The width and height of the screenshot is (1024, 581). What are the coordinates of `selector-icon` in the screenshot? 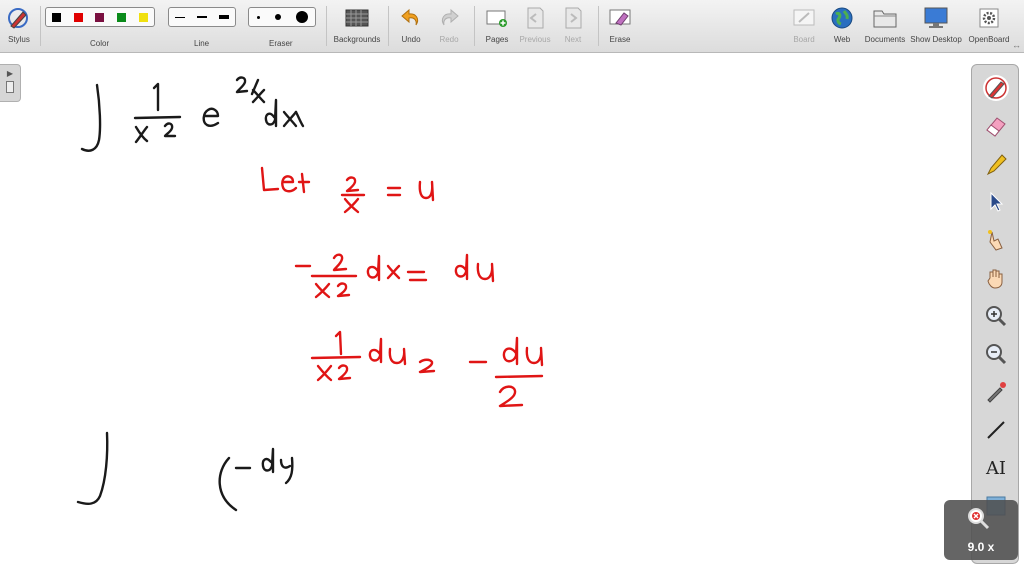 It's located at (997, 201).